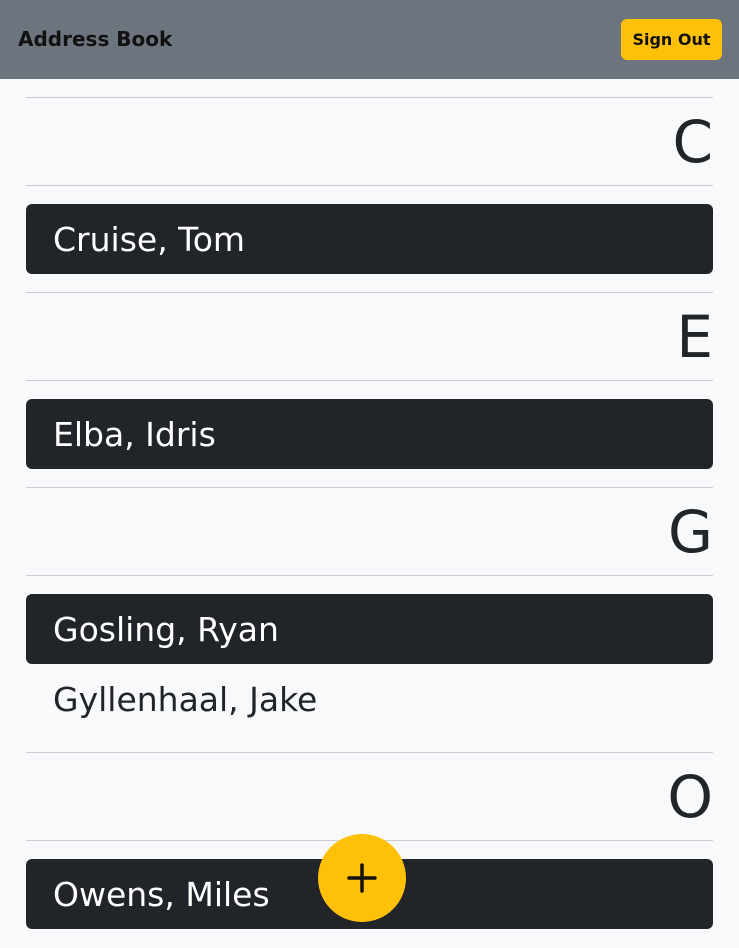 The width and height of the screenshot is (739, 948). Describe the element at coordinates (369, 39) in the screenshot. I see `navbar: Address Book Sign Out` at that location.